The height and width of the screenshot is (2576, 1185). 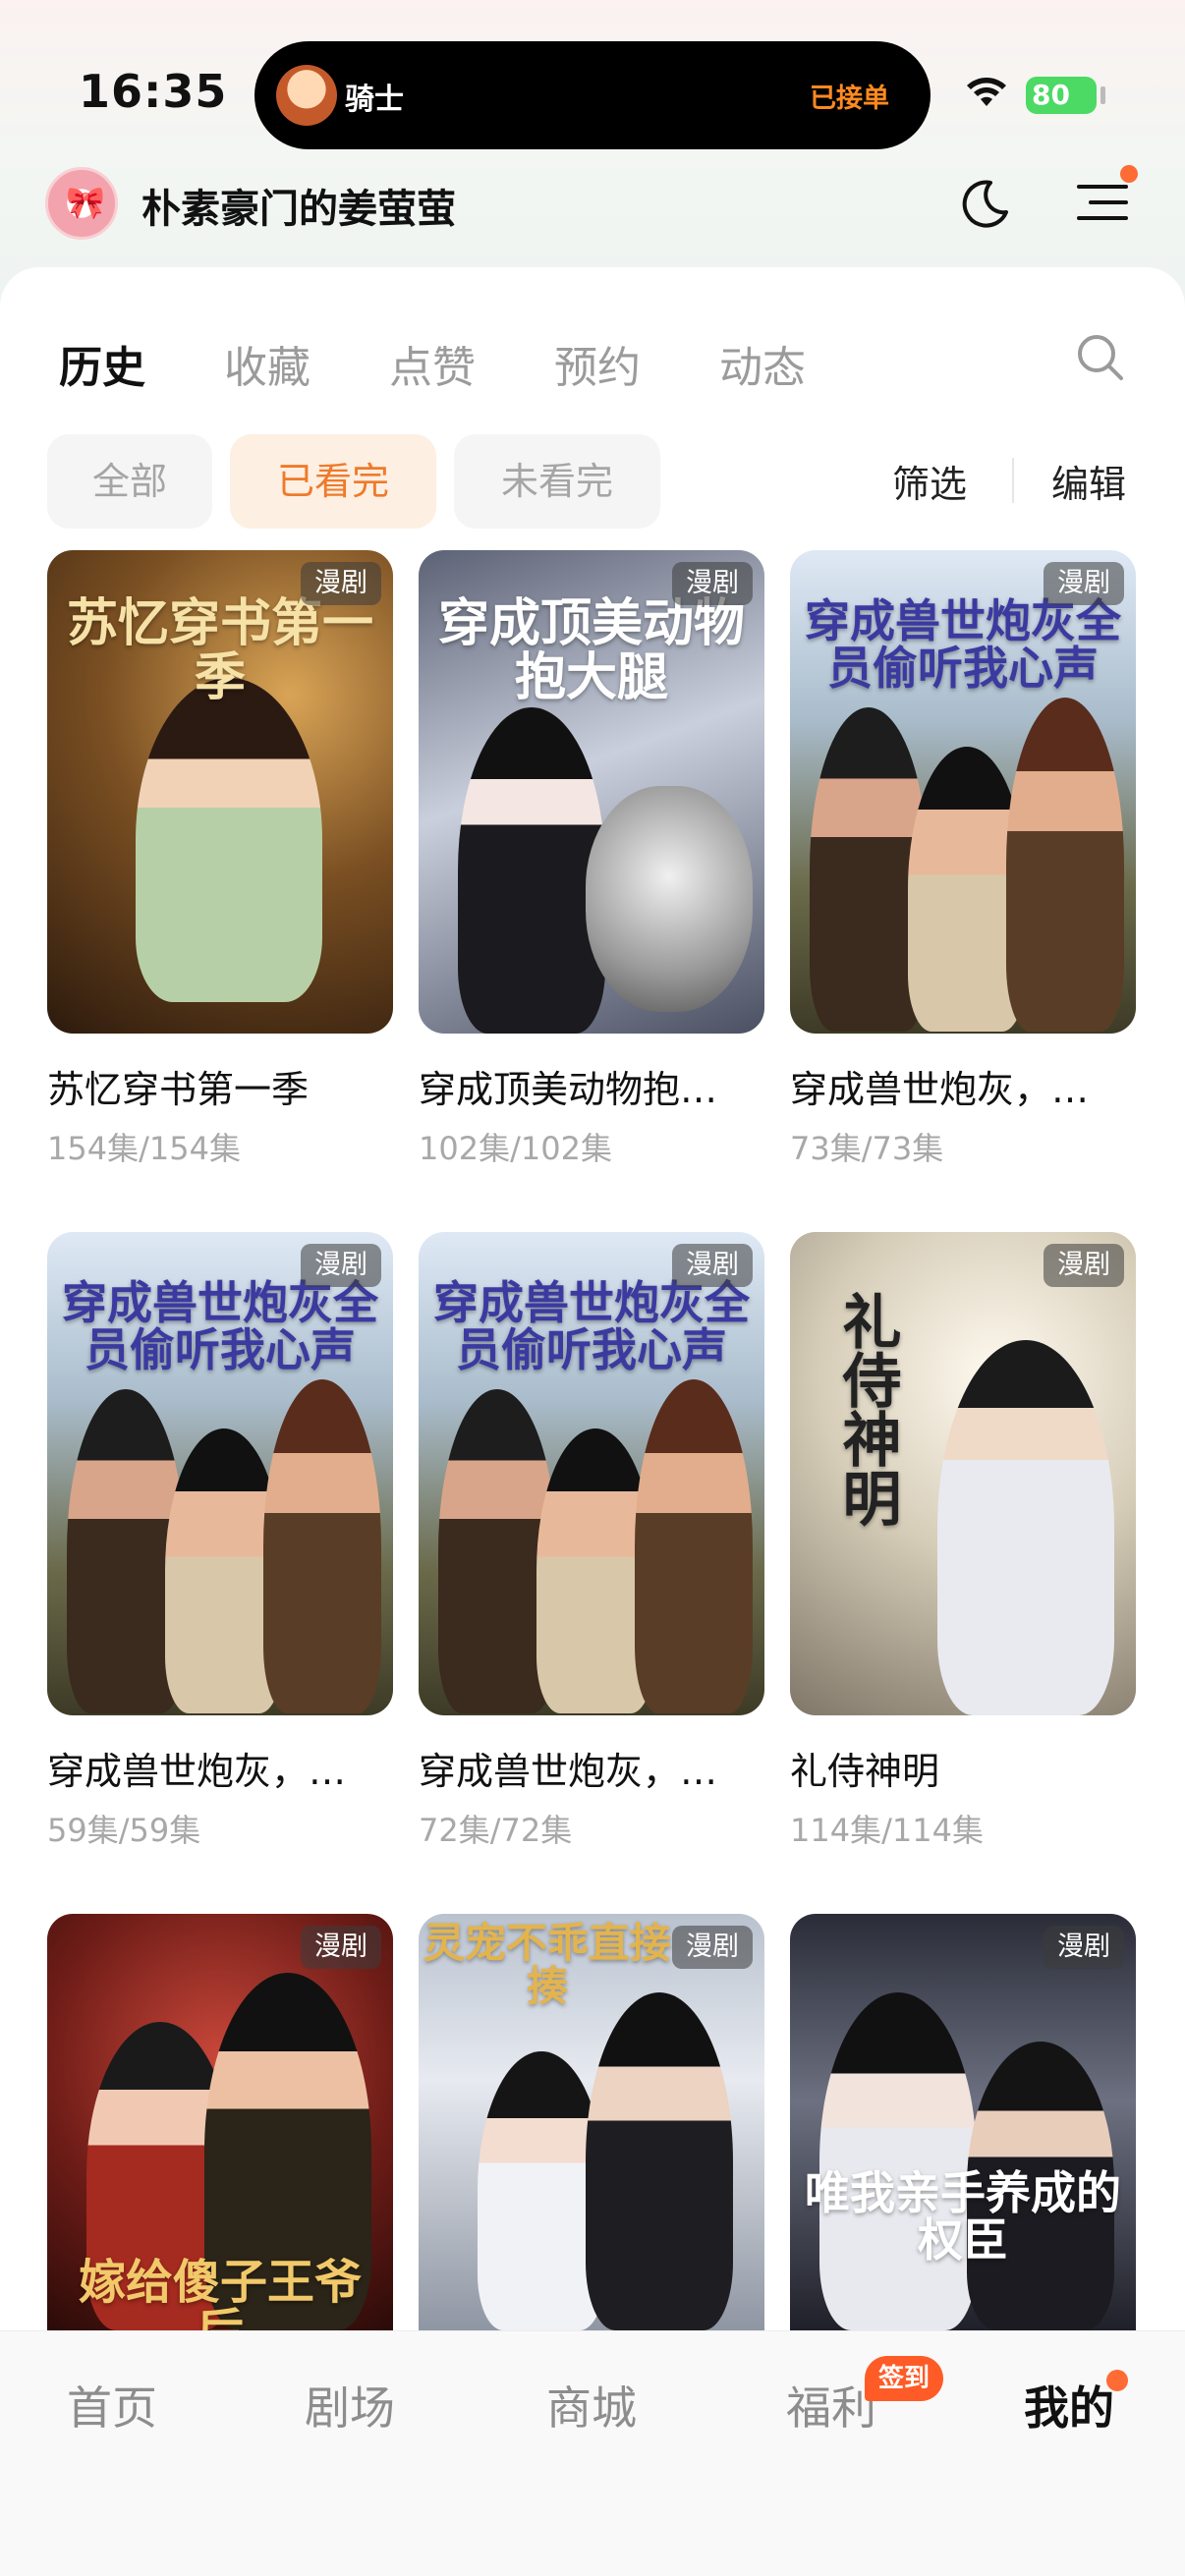 I want to click on nav-mall: 商城, so click(x=592, y=2405).